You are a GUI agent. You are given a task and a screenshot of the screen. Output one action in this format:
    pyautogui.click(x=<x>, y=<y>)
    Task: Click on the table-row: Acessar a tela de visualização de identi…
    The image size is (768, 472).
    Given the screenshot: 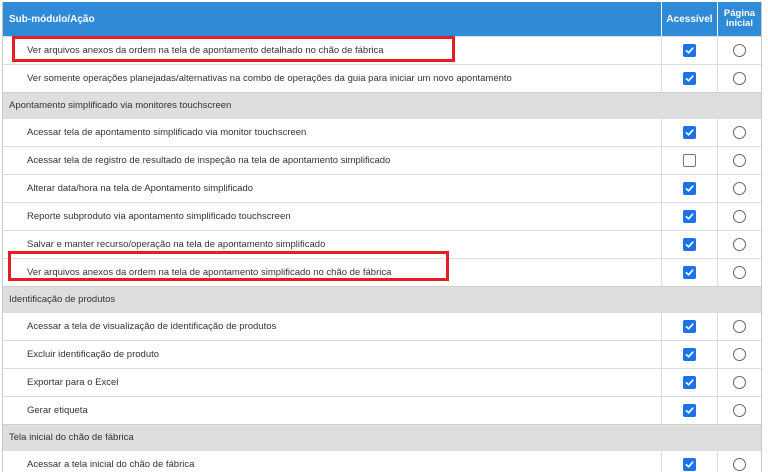 What is the action you would take?
    pyautogui.click(x=382, y=326)
    